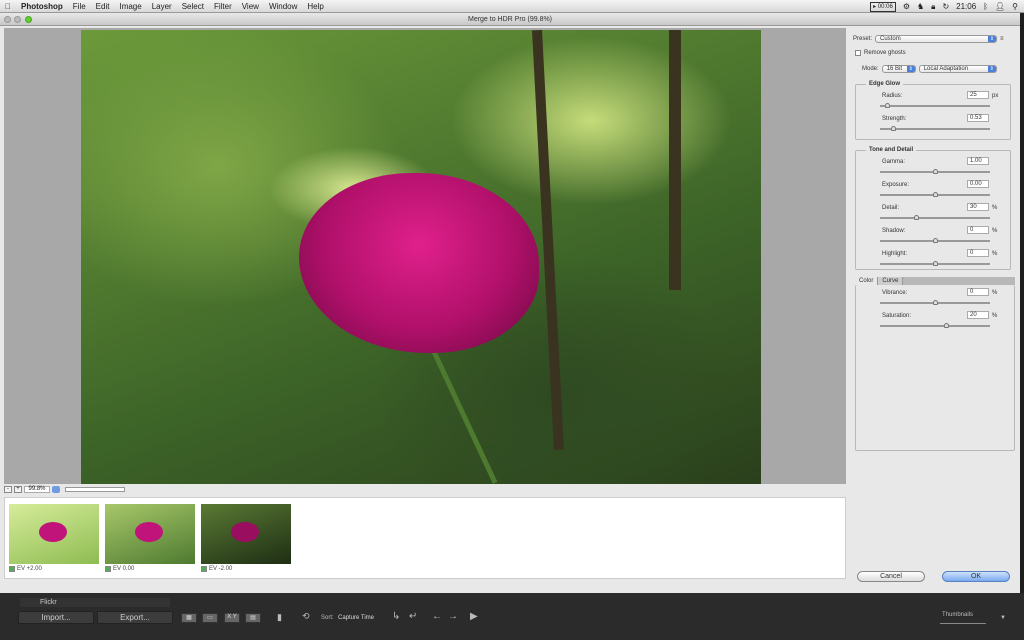 This screenshot has width=1024, height=640. I want to click on sort-select: Capture Time, so click(356, 618).